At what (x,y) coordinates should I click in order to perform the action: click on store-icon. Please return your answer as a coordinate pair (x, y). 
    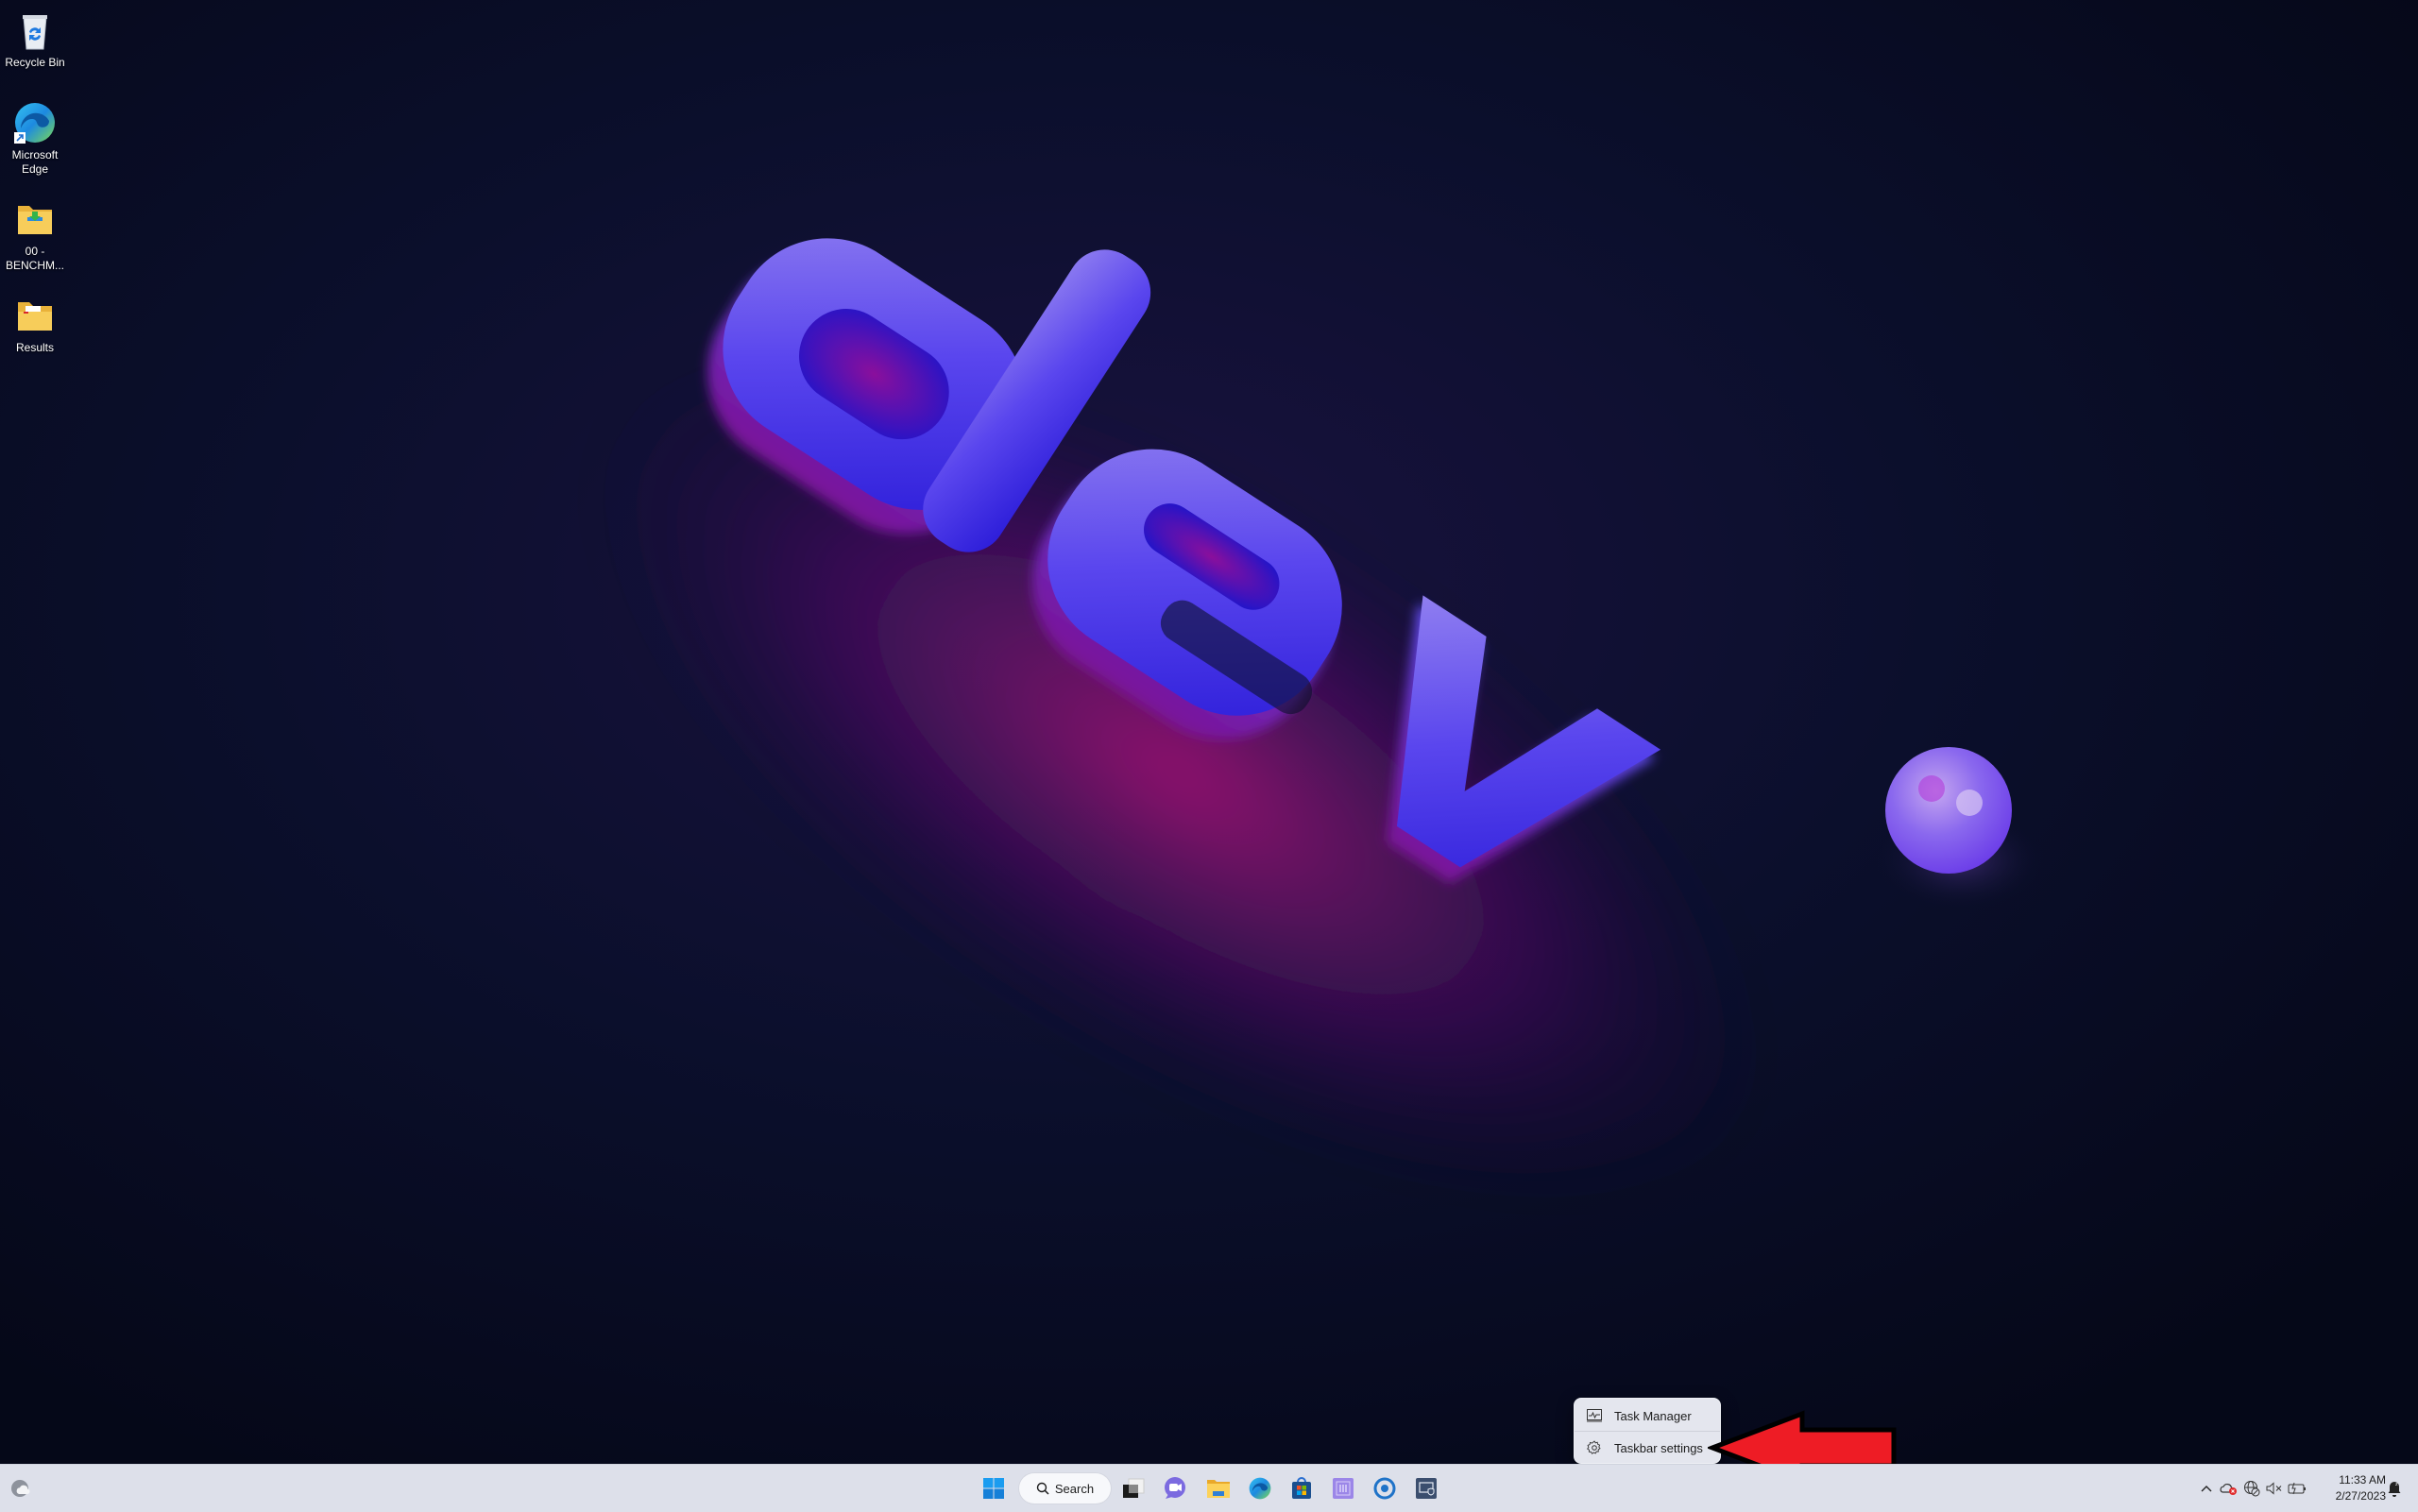
    Looking at the image, I should click on (1301, 1488).